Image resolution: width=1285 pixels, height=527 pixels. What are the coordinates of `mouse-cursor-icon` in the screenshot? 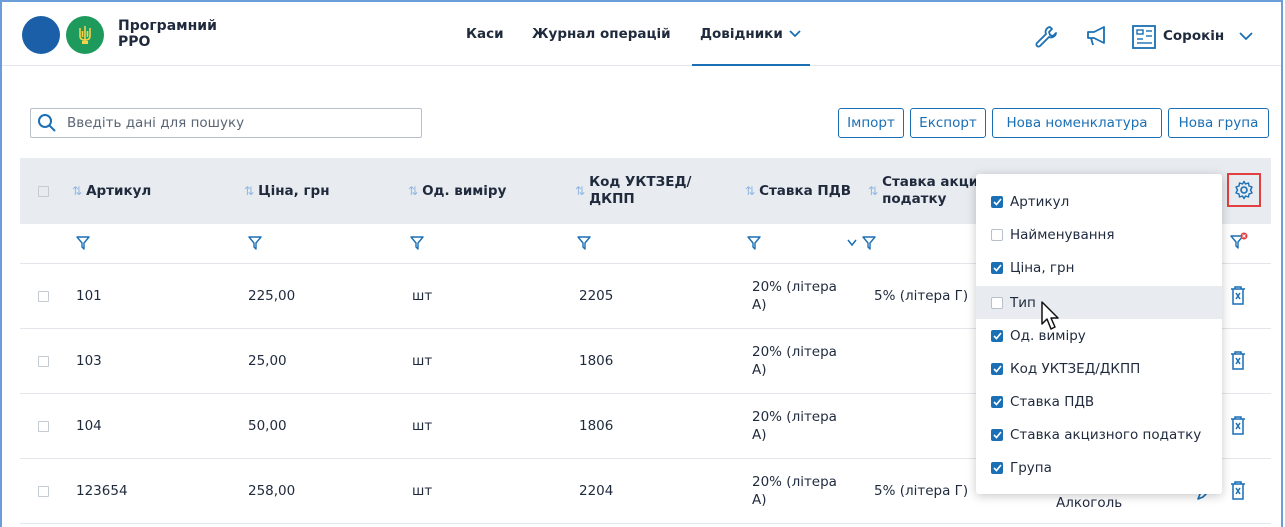 It's located at (1050, 315).